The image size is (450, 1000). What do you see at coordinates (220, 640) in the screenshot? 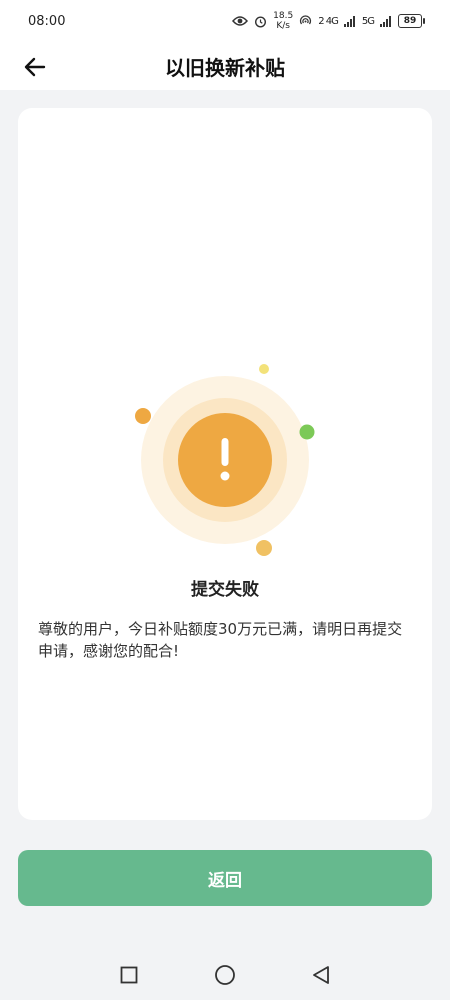
I see `result-message: 尊敬的用户，今日补贴额度30万元已满，请明日再提交申请，感谢您的配合!` at bounding box center [220, 640].